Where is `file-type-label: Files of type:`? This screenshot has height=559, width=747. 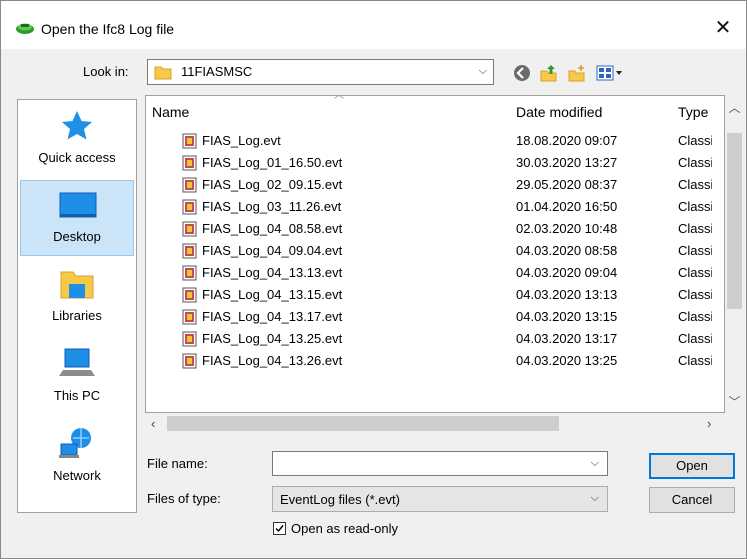 file-type-label: Files of type: is located at coordinates (184, 498).